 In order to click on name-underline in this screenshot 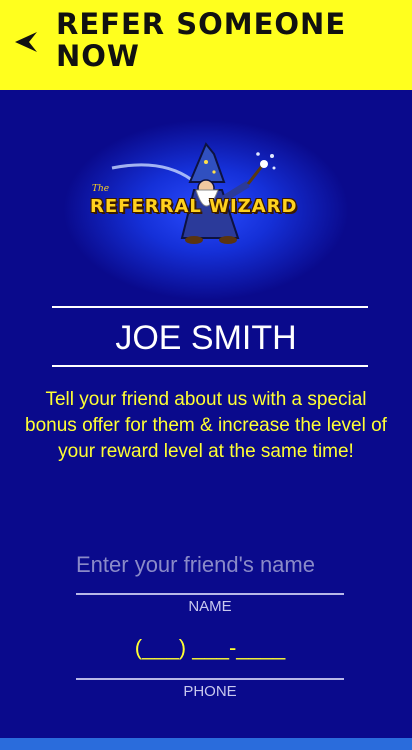, I will do `click(210, 594)`.